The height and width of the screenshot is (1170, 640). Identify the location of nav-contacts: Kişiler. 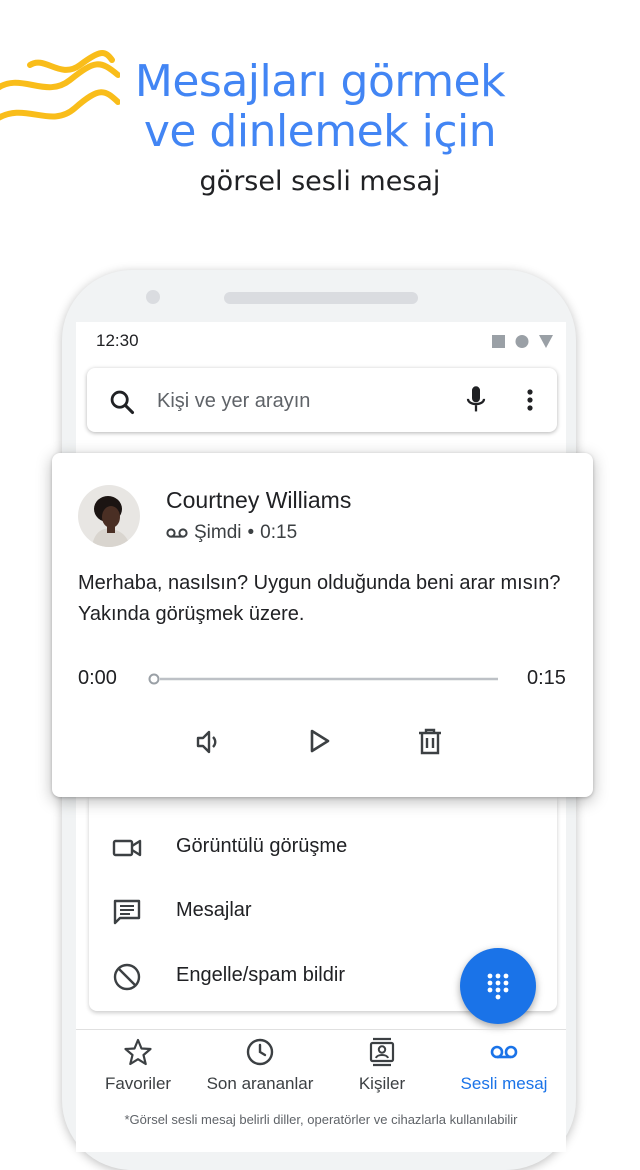
(382, 1065).